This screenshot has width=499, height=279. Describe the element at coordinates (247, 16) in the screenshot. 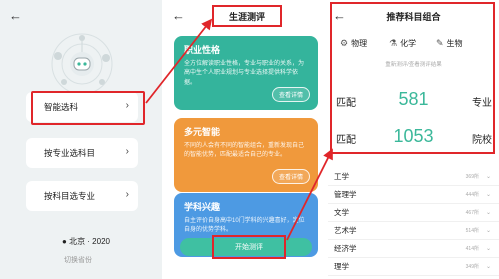

I see `page-title: 生涯测评` at that location.